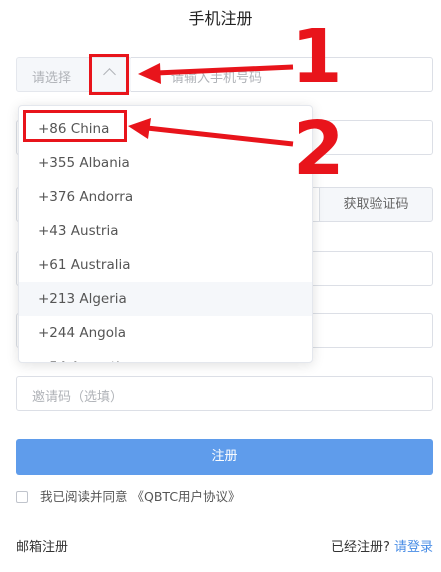  What do you see at coordinates (224, 70) in the screenshot?
I see `annotation-arrow-1-line` at bounding box center [224, 70].